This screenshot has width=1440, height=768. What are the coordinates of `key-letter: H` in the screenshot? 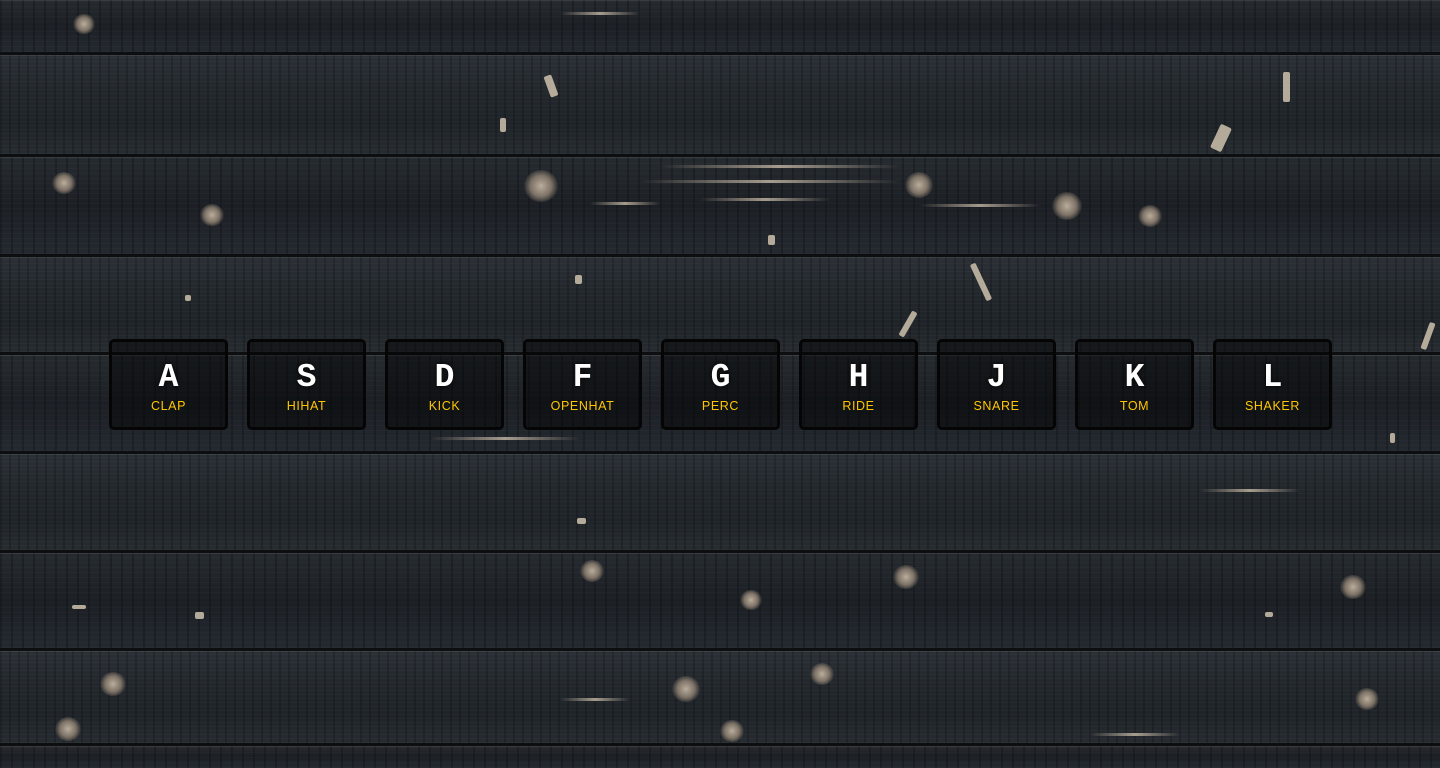 It's located at (858, 377).